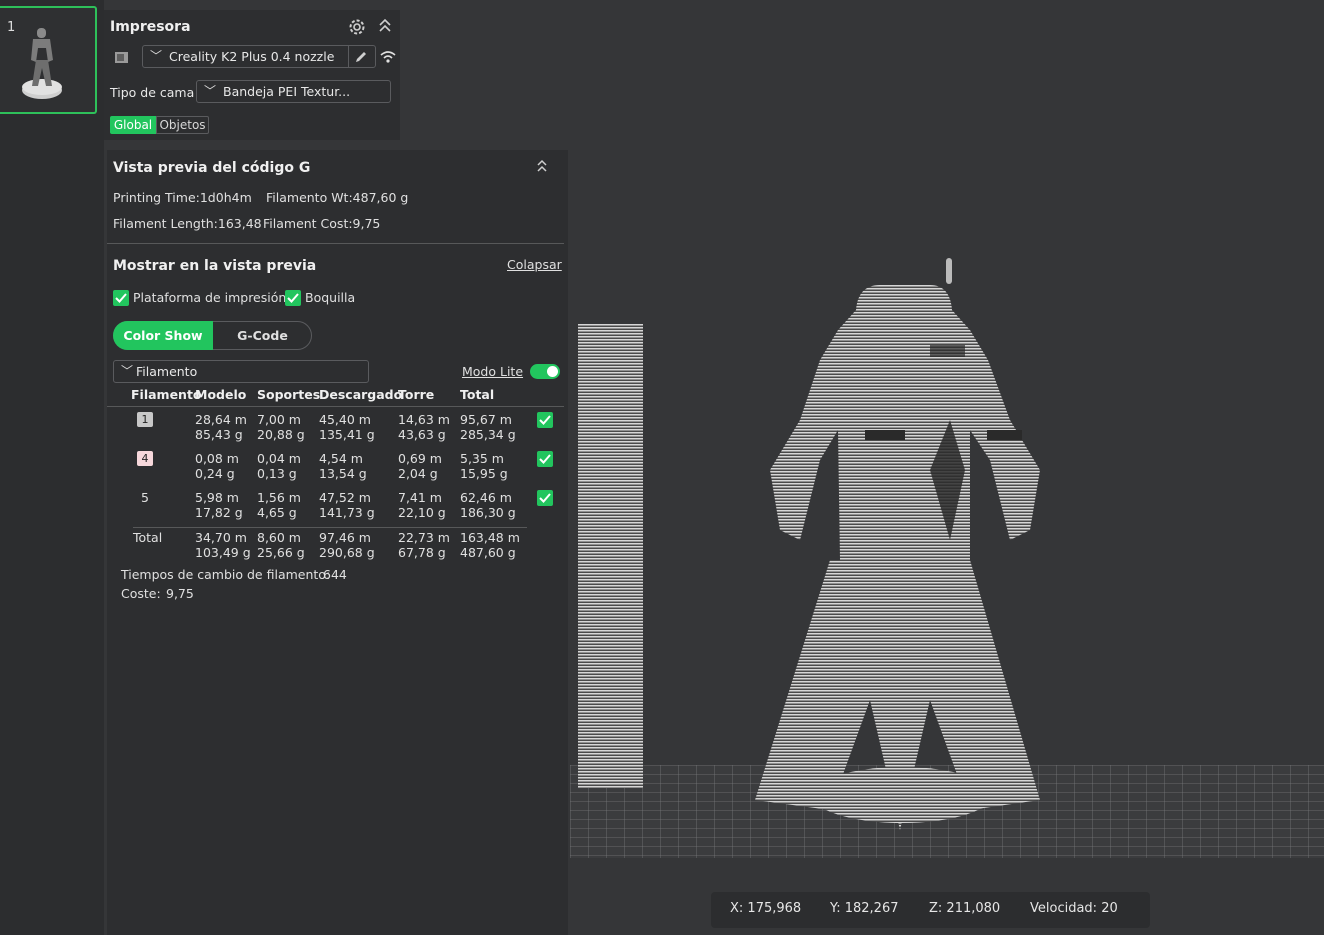  I want to click on printer-icon, so click(121, 57).